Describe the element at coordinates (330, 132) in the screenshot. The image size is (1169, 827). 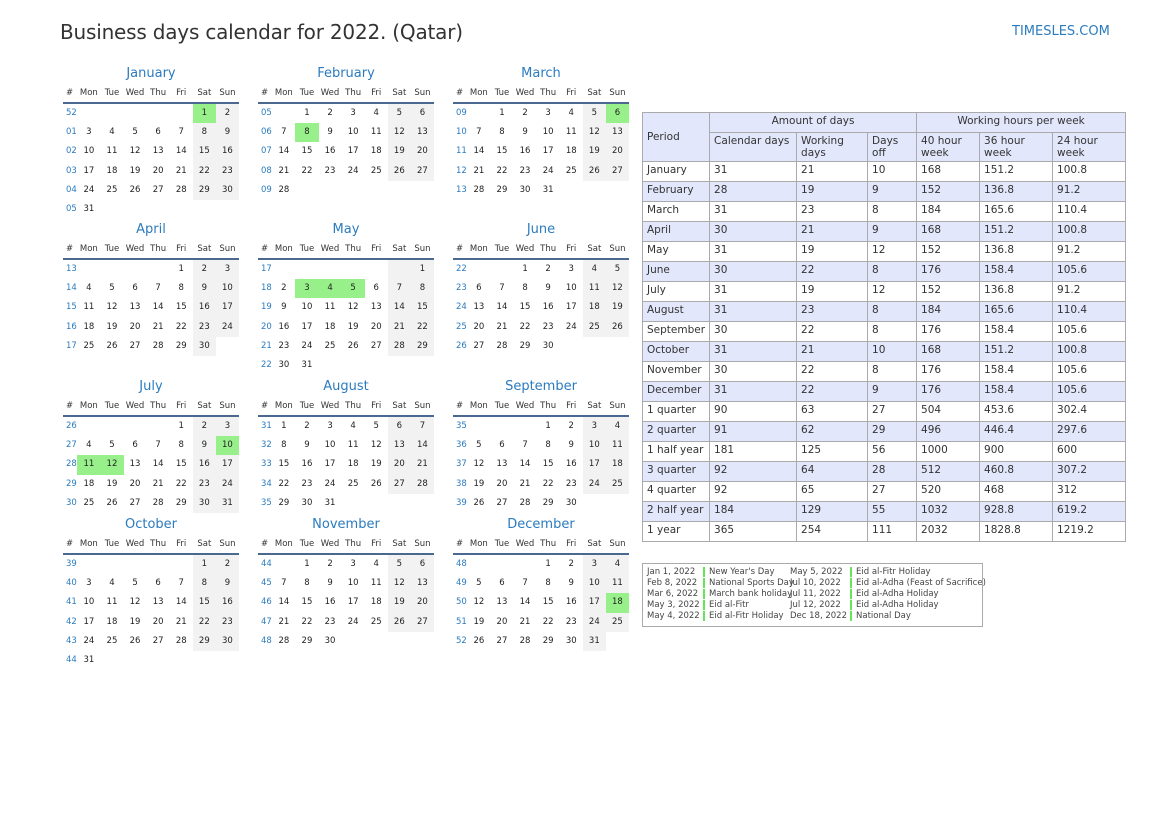
I see `day-cell: 9` at that location.